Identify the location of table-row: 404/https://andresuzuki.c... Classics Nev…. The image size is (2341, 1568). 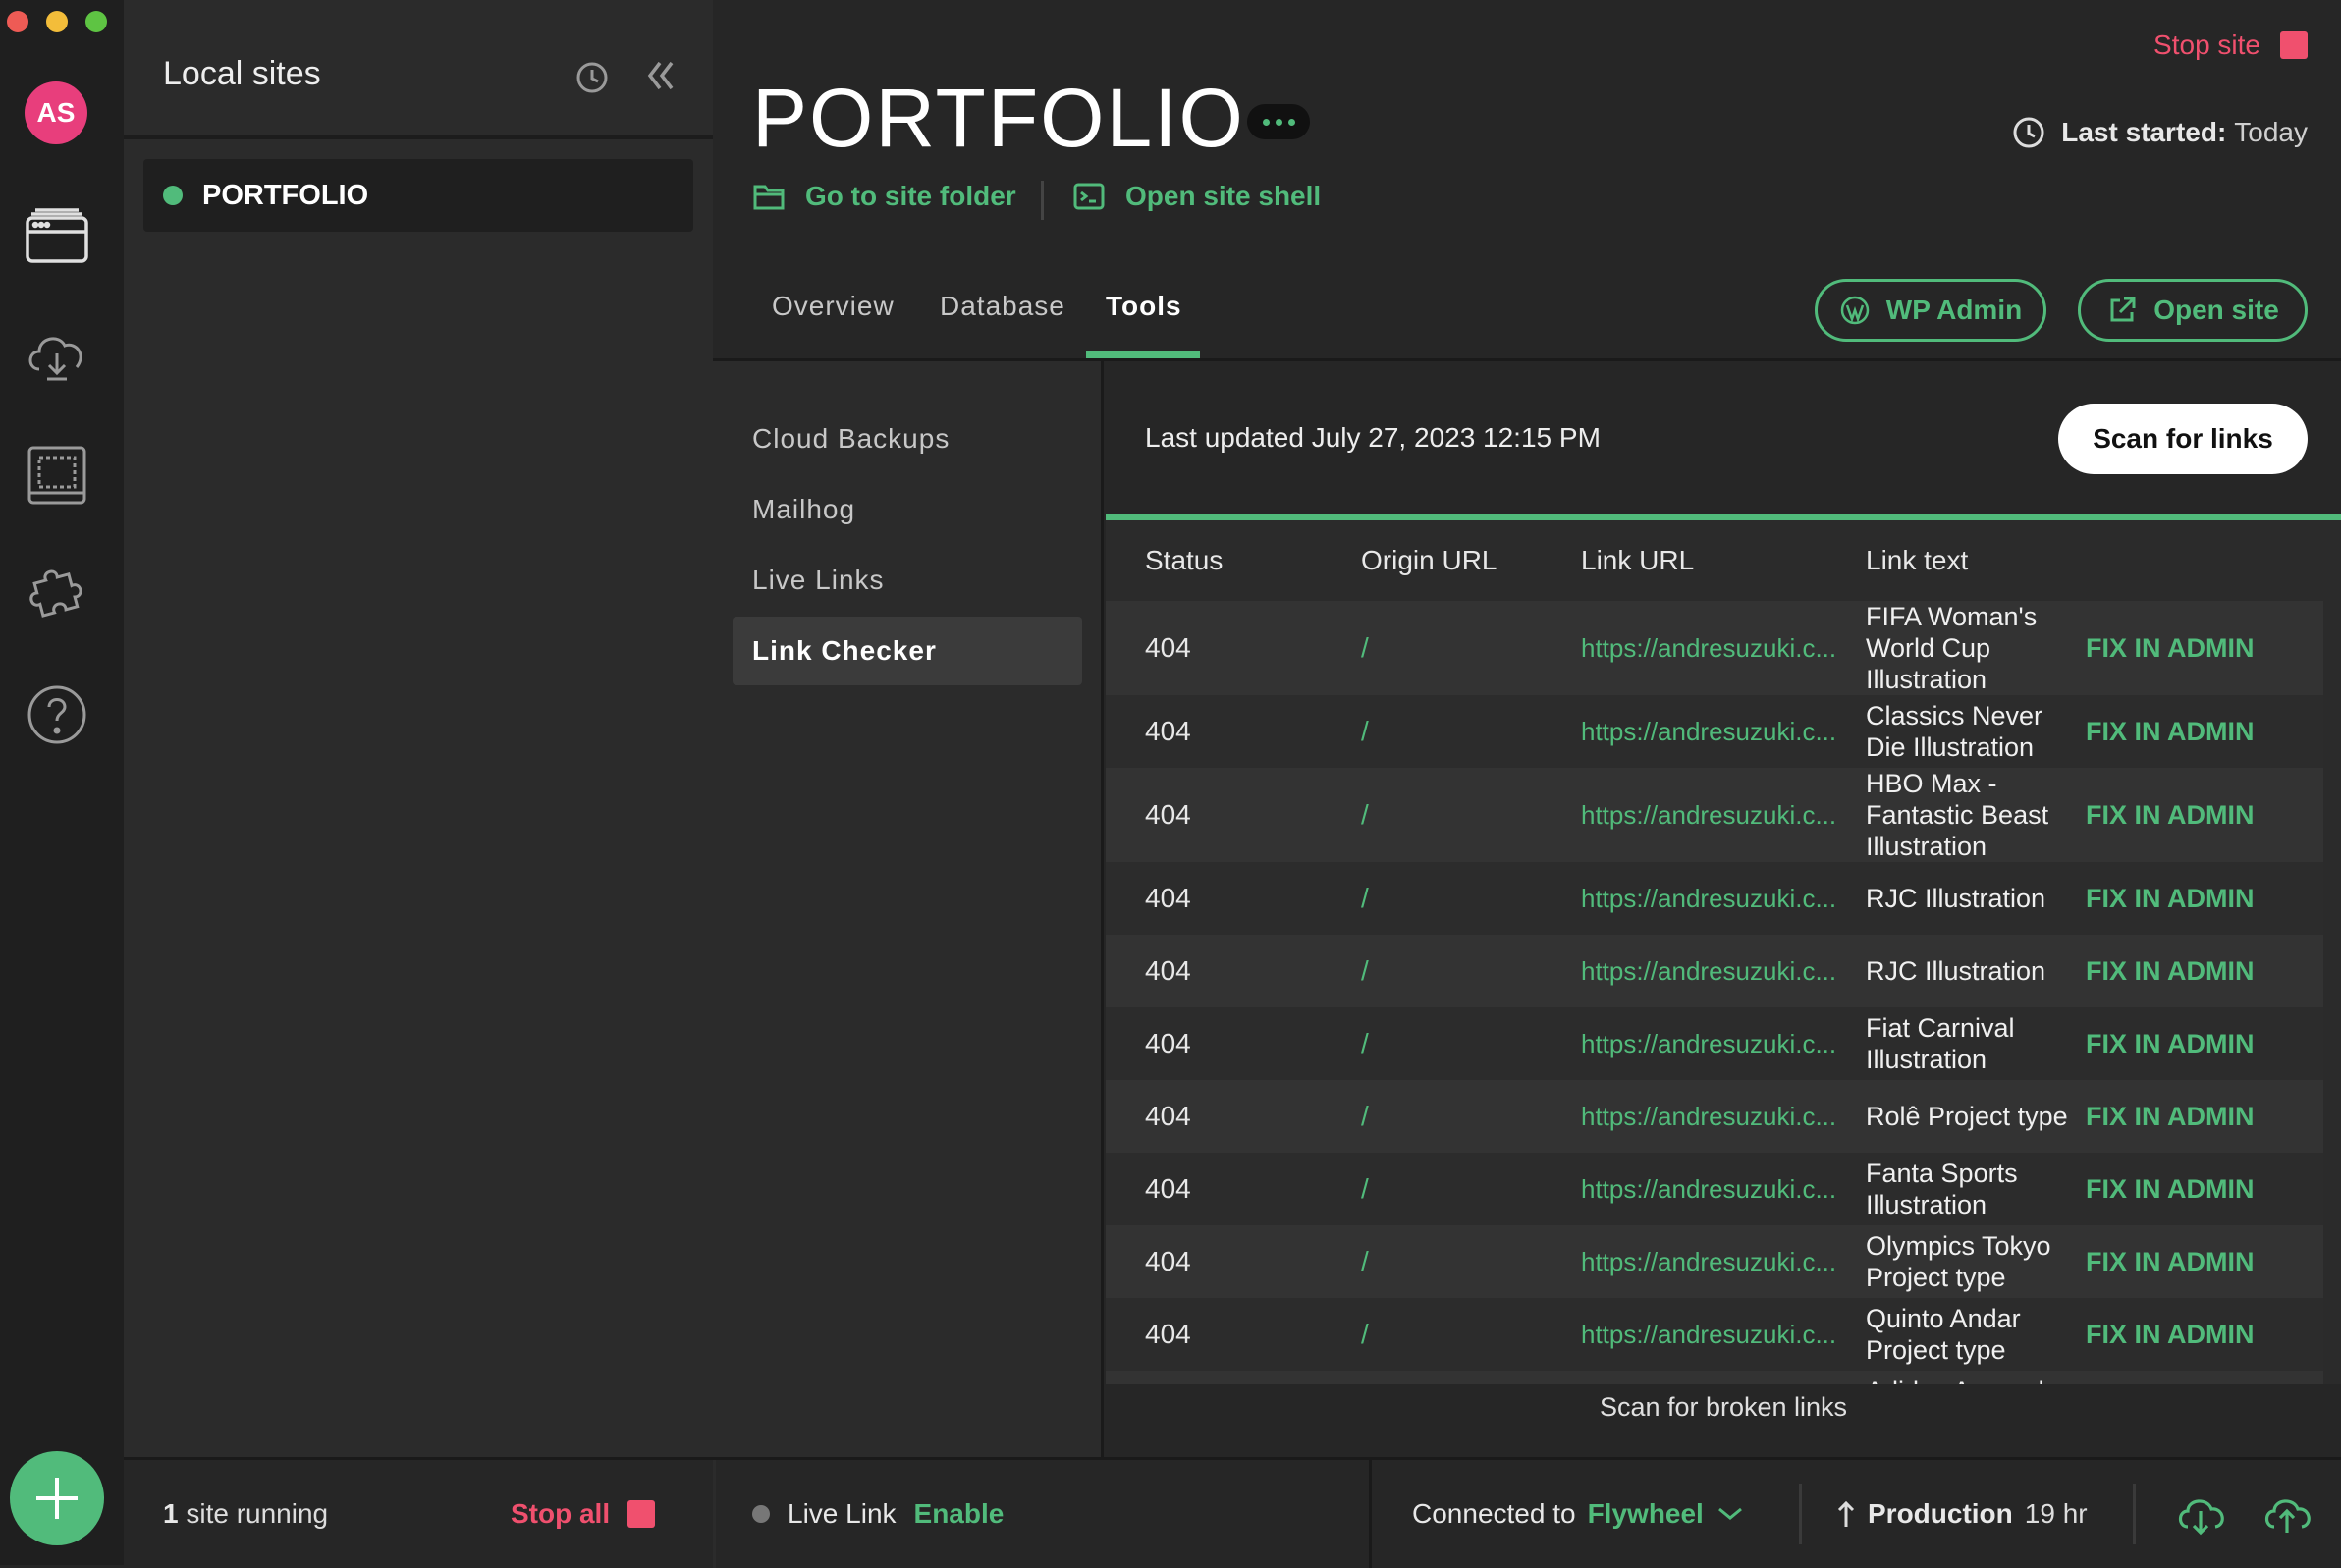
(1714, 731).